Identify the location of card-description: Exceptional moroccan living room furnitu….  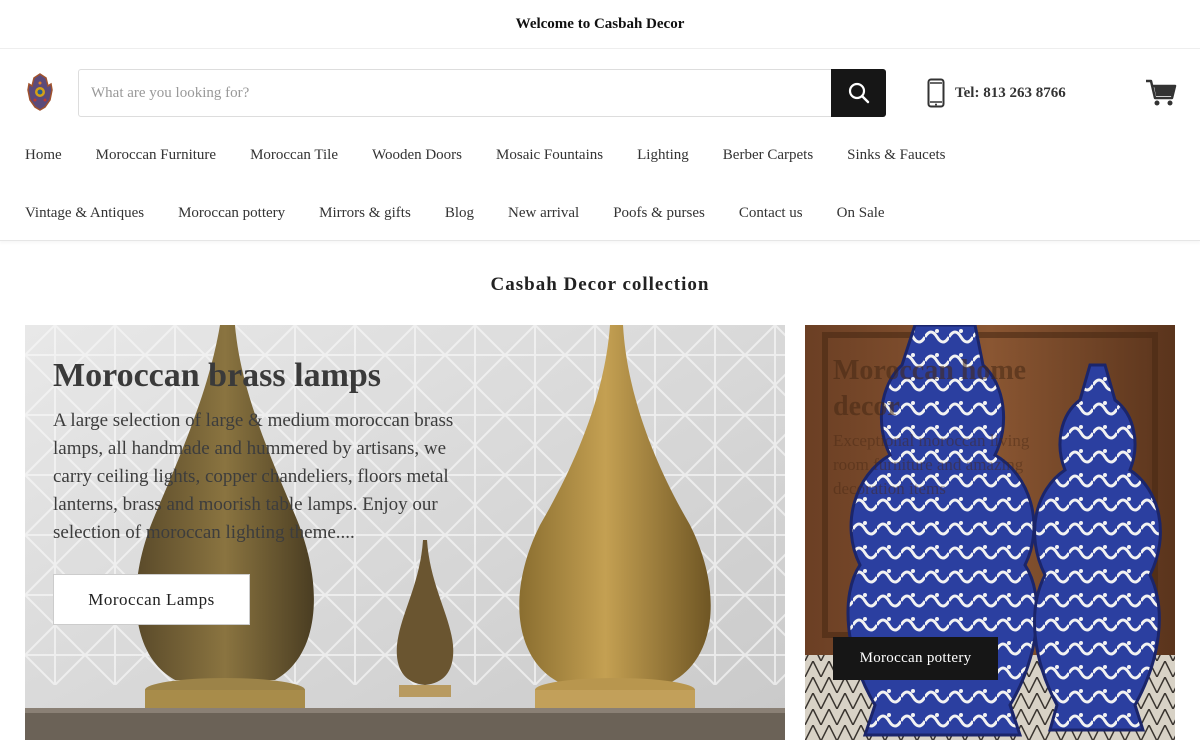
(931, 464).